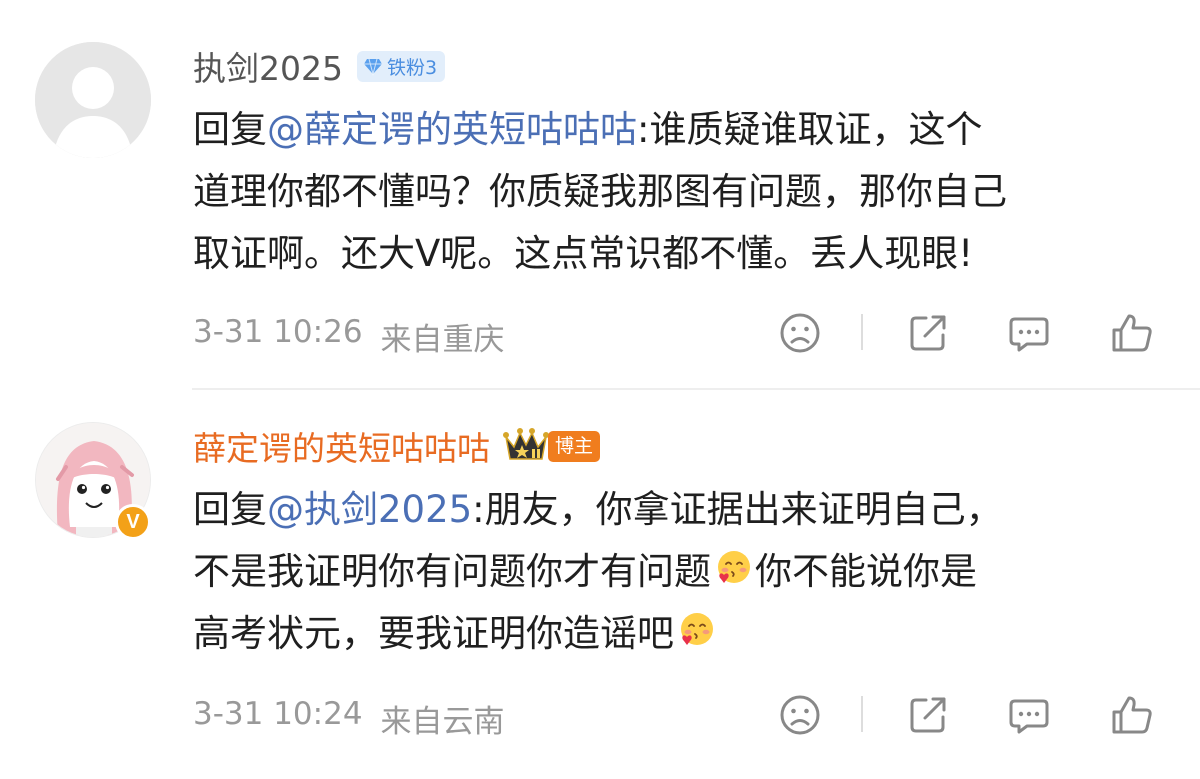  I want to click on comment-line-text: 高考状元，要我证明你造谣吧, so click(433, 633).